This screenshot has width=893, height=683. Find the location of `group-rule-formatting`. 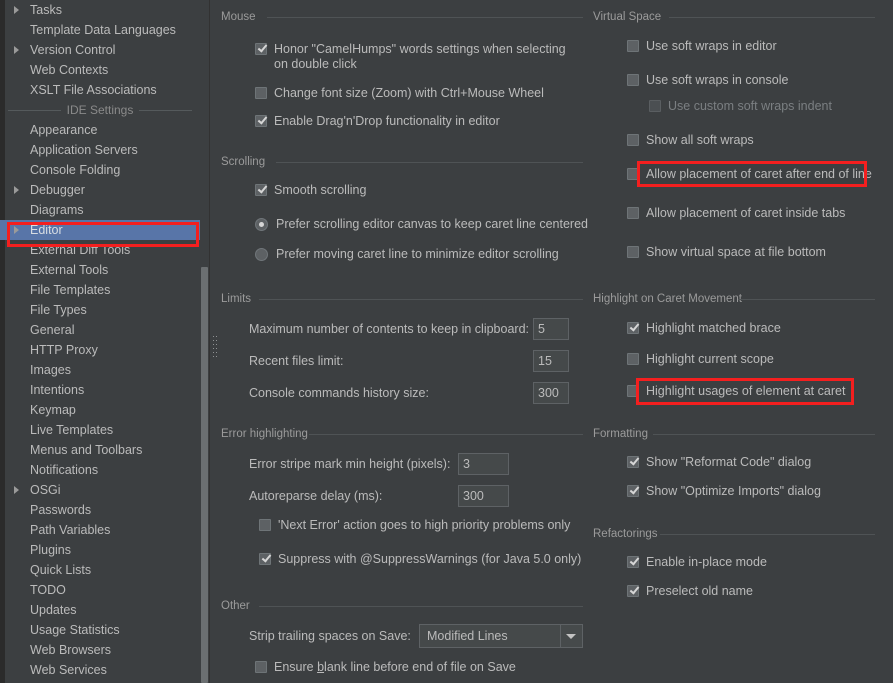

group-rule-formatting is located at coordinates (764, 434).